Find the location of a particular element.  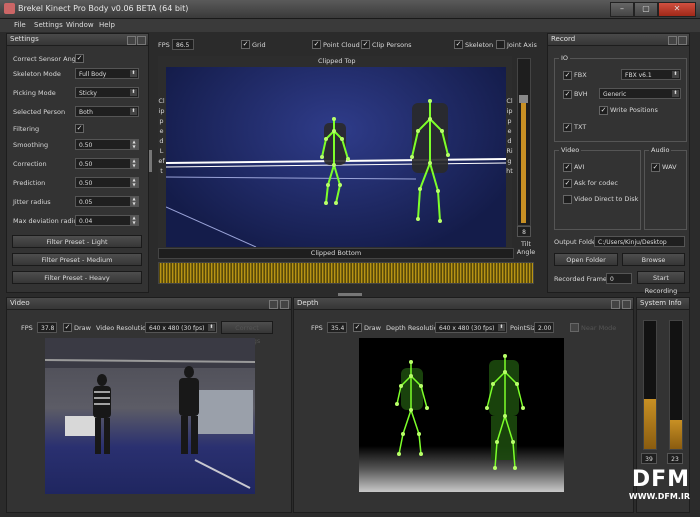

cpu-usage-value: 39 is located at coordinates (649, 458).